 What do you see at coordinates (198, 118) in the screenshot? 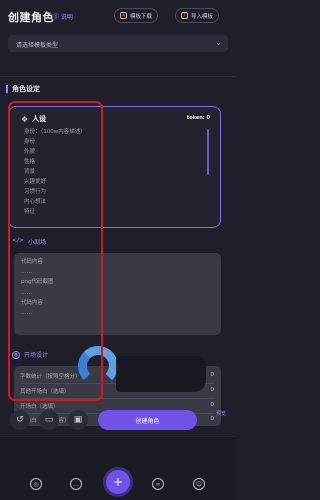
I see `token-count: token: 0` at bounding box center [198, 118].